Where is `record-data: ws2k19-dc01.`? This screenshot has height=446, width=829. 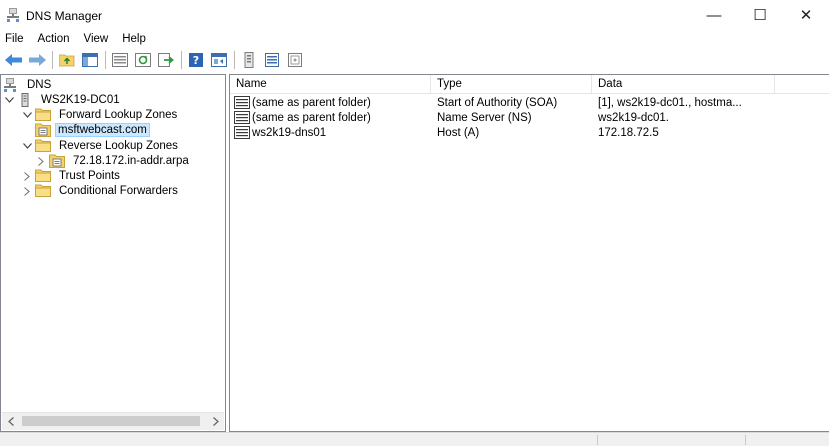
record-data: ws2k19-dc01. is located at coordinates (633, 117).